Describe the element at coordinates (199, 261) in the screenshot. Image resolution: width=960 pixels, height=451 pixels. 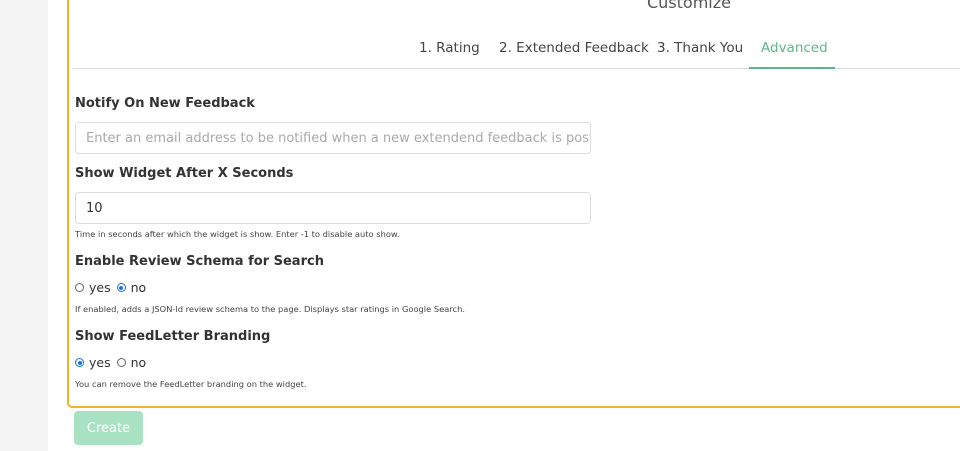
I see `review-schema-label: Enable Review Schema for Search` at that location.